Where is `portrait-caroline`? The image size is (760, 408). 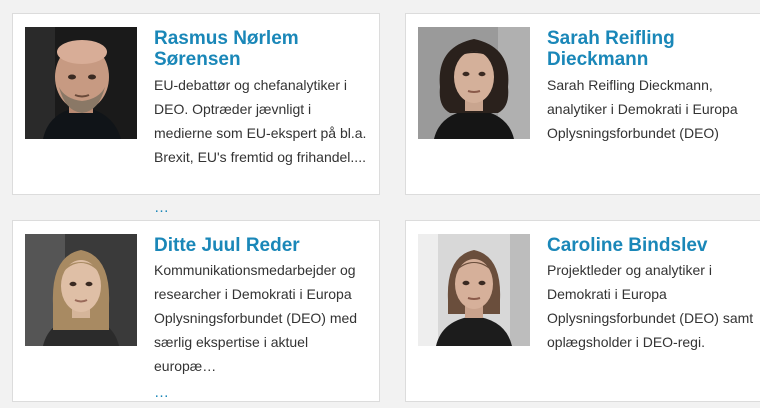 portrait-caroline is located at coordinates (474, 290).